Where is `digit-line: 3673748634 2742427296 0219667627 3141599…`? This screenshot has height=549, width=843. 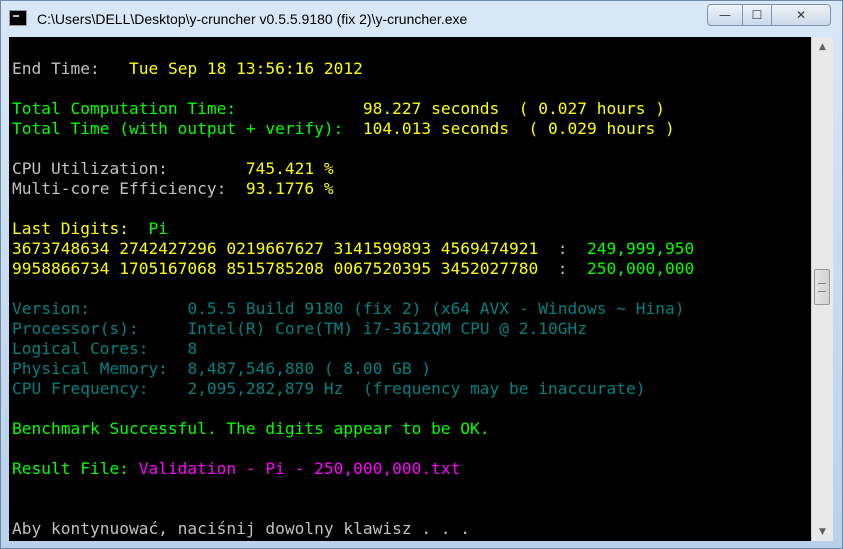
digit-line: 3673748634 2742427296 0219667627 3141599… is located at coordinates (353, 249).